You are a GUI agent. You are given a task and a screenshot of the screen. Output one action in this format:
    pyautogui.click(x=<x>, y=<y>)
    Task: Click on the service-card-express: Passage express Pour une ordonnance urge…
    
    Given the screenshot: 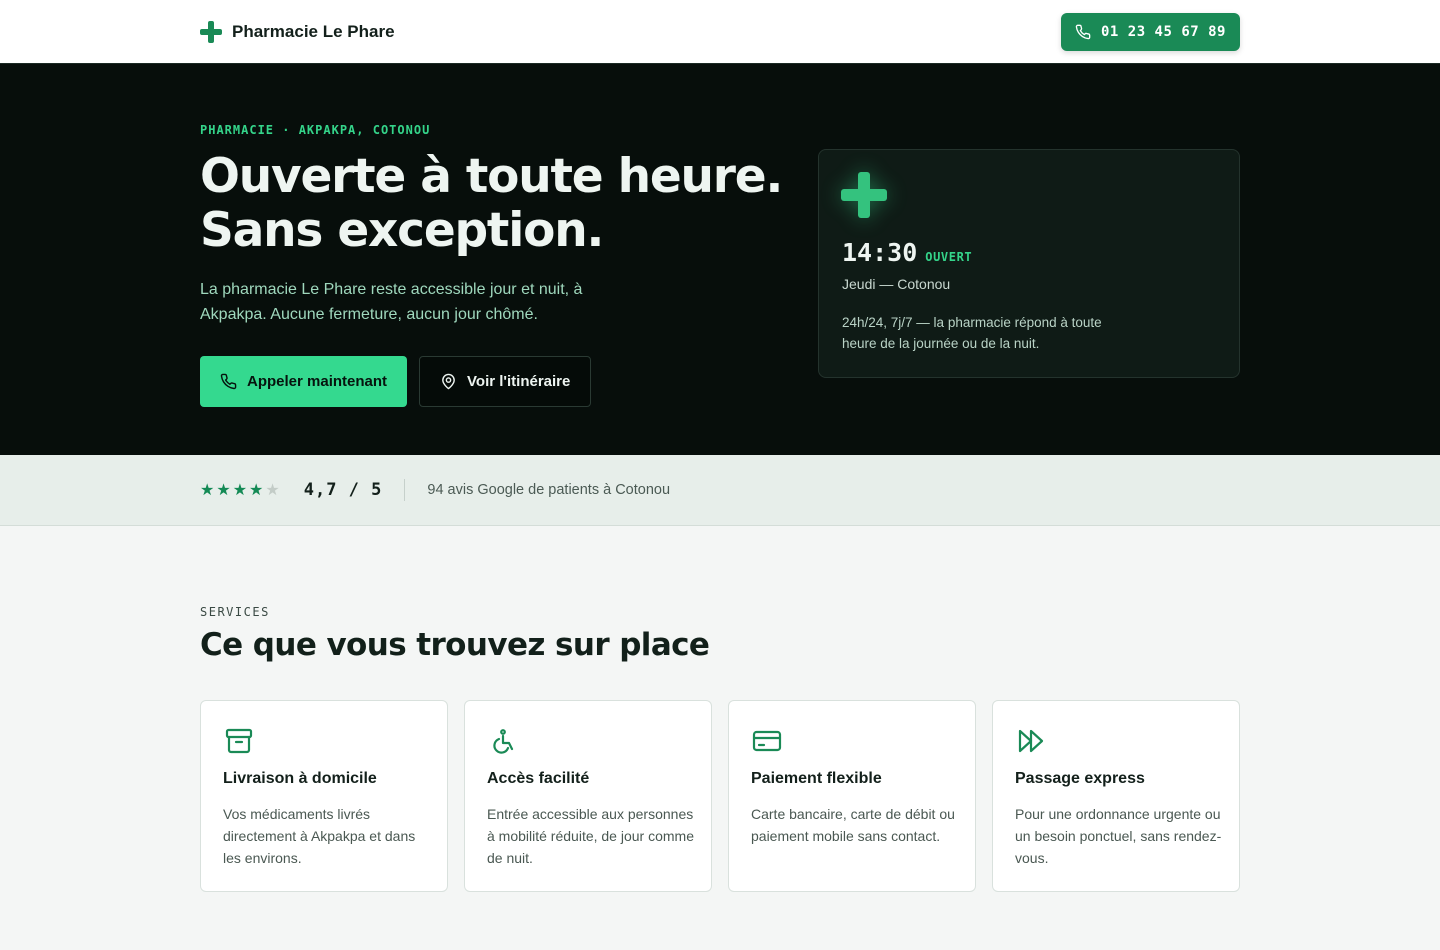 What is the action you would take?
    pyautogui.click(x=1116, y=796)
    